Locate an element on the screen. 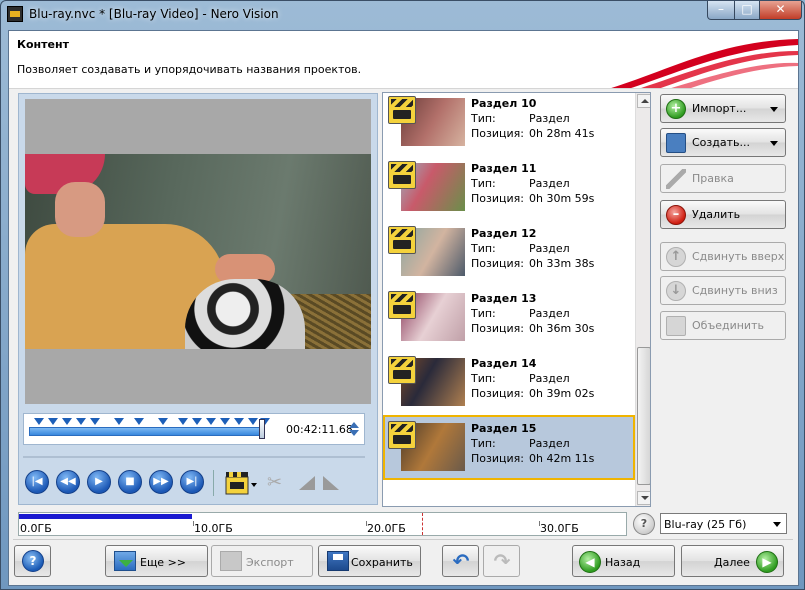 The height and width of the screenshot is (590, 805). chapter-list-scrollbar is located at coordinates (642, 299).